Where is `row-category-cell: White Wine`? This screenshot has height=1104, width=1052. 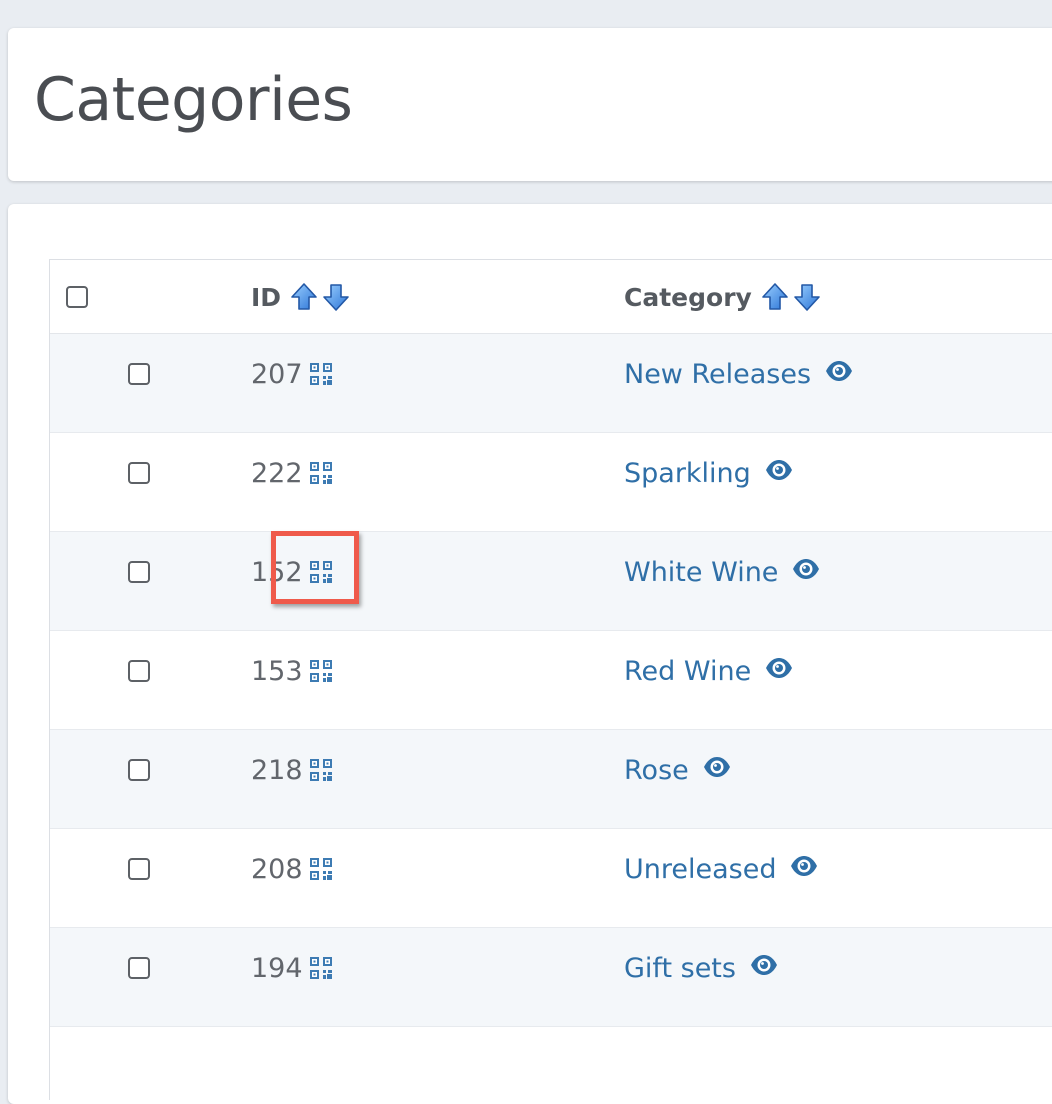 row-category-cell: White Wine is located at coordinates (722, 572).